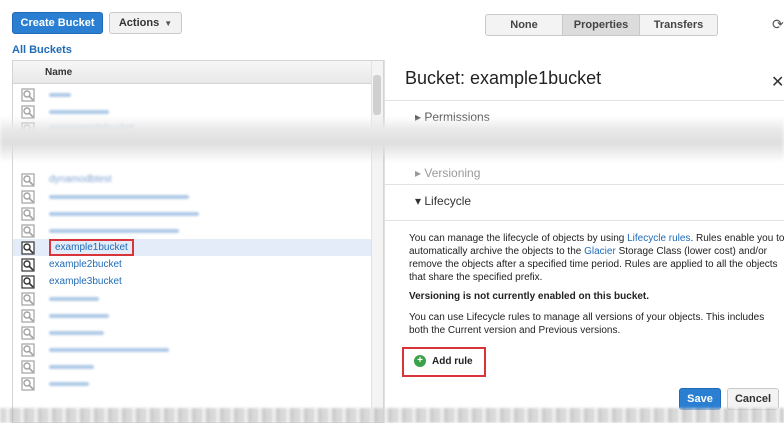 The image size is (784, 423). Describe the element at coordinates (377, 95) in the screenshot. I see `scrollbar-thumb` at that location.